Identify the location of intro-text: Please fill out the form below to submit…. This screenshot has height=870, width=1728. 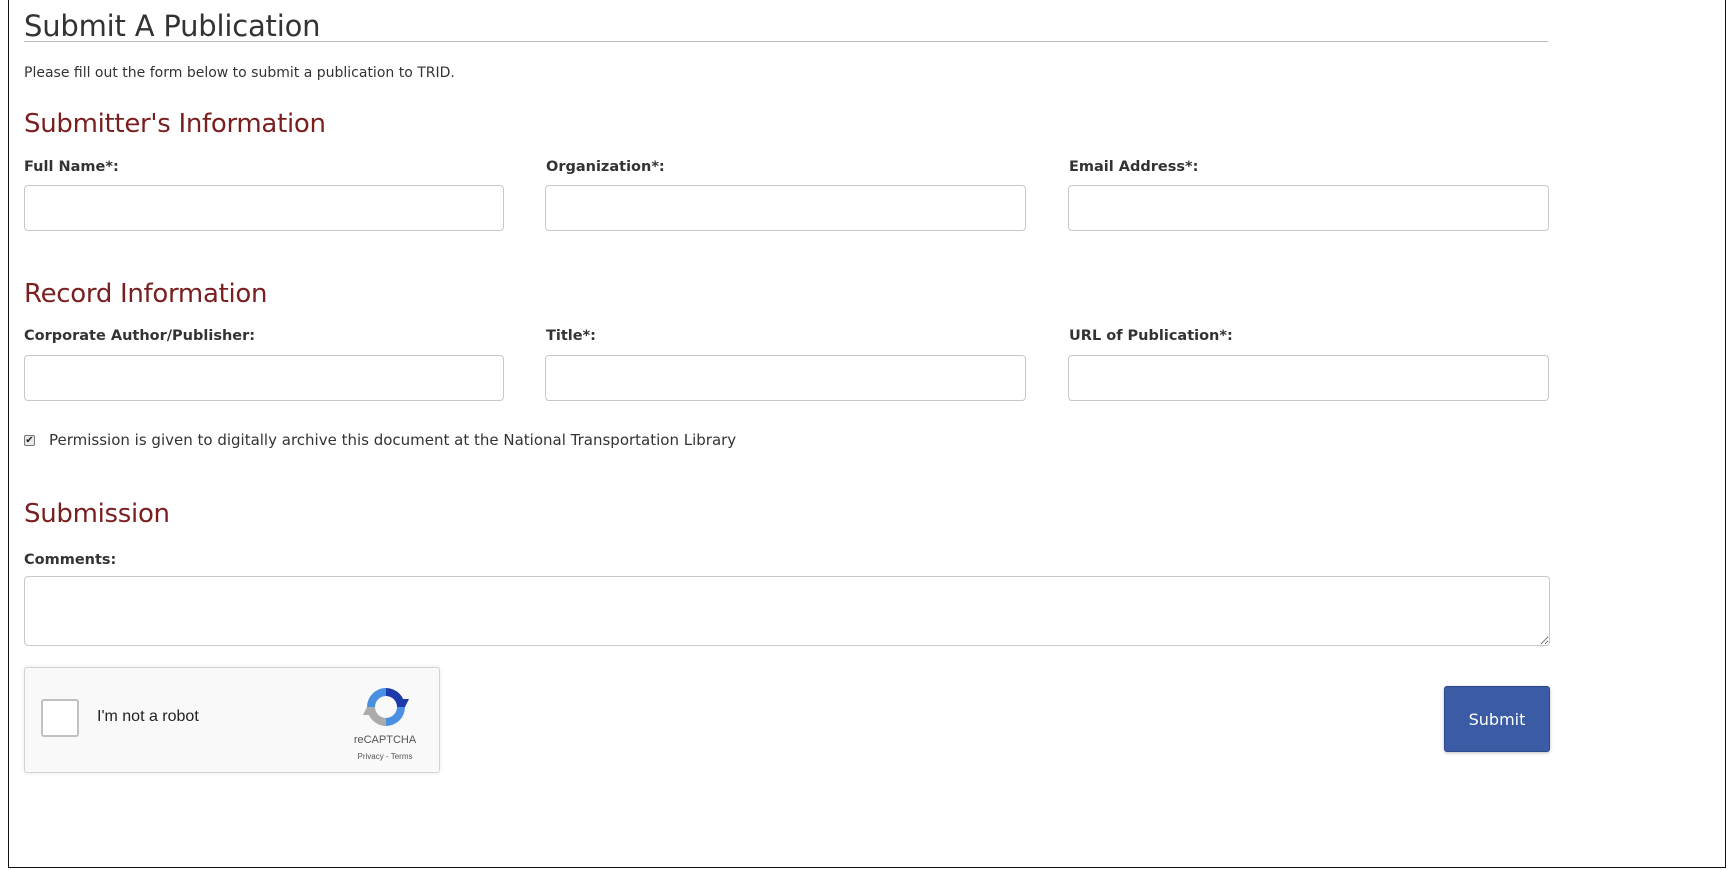
(239, 73).